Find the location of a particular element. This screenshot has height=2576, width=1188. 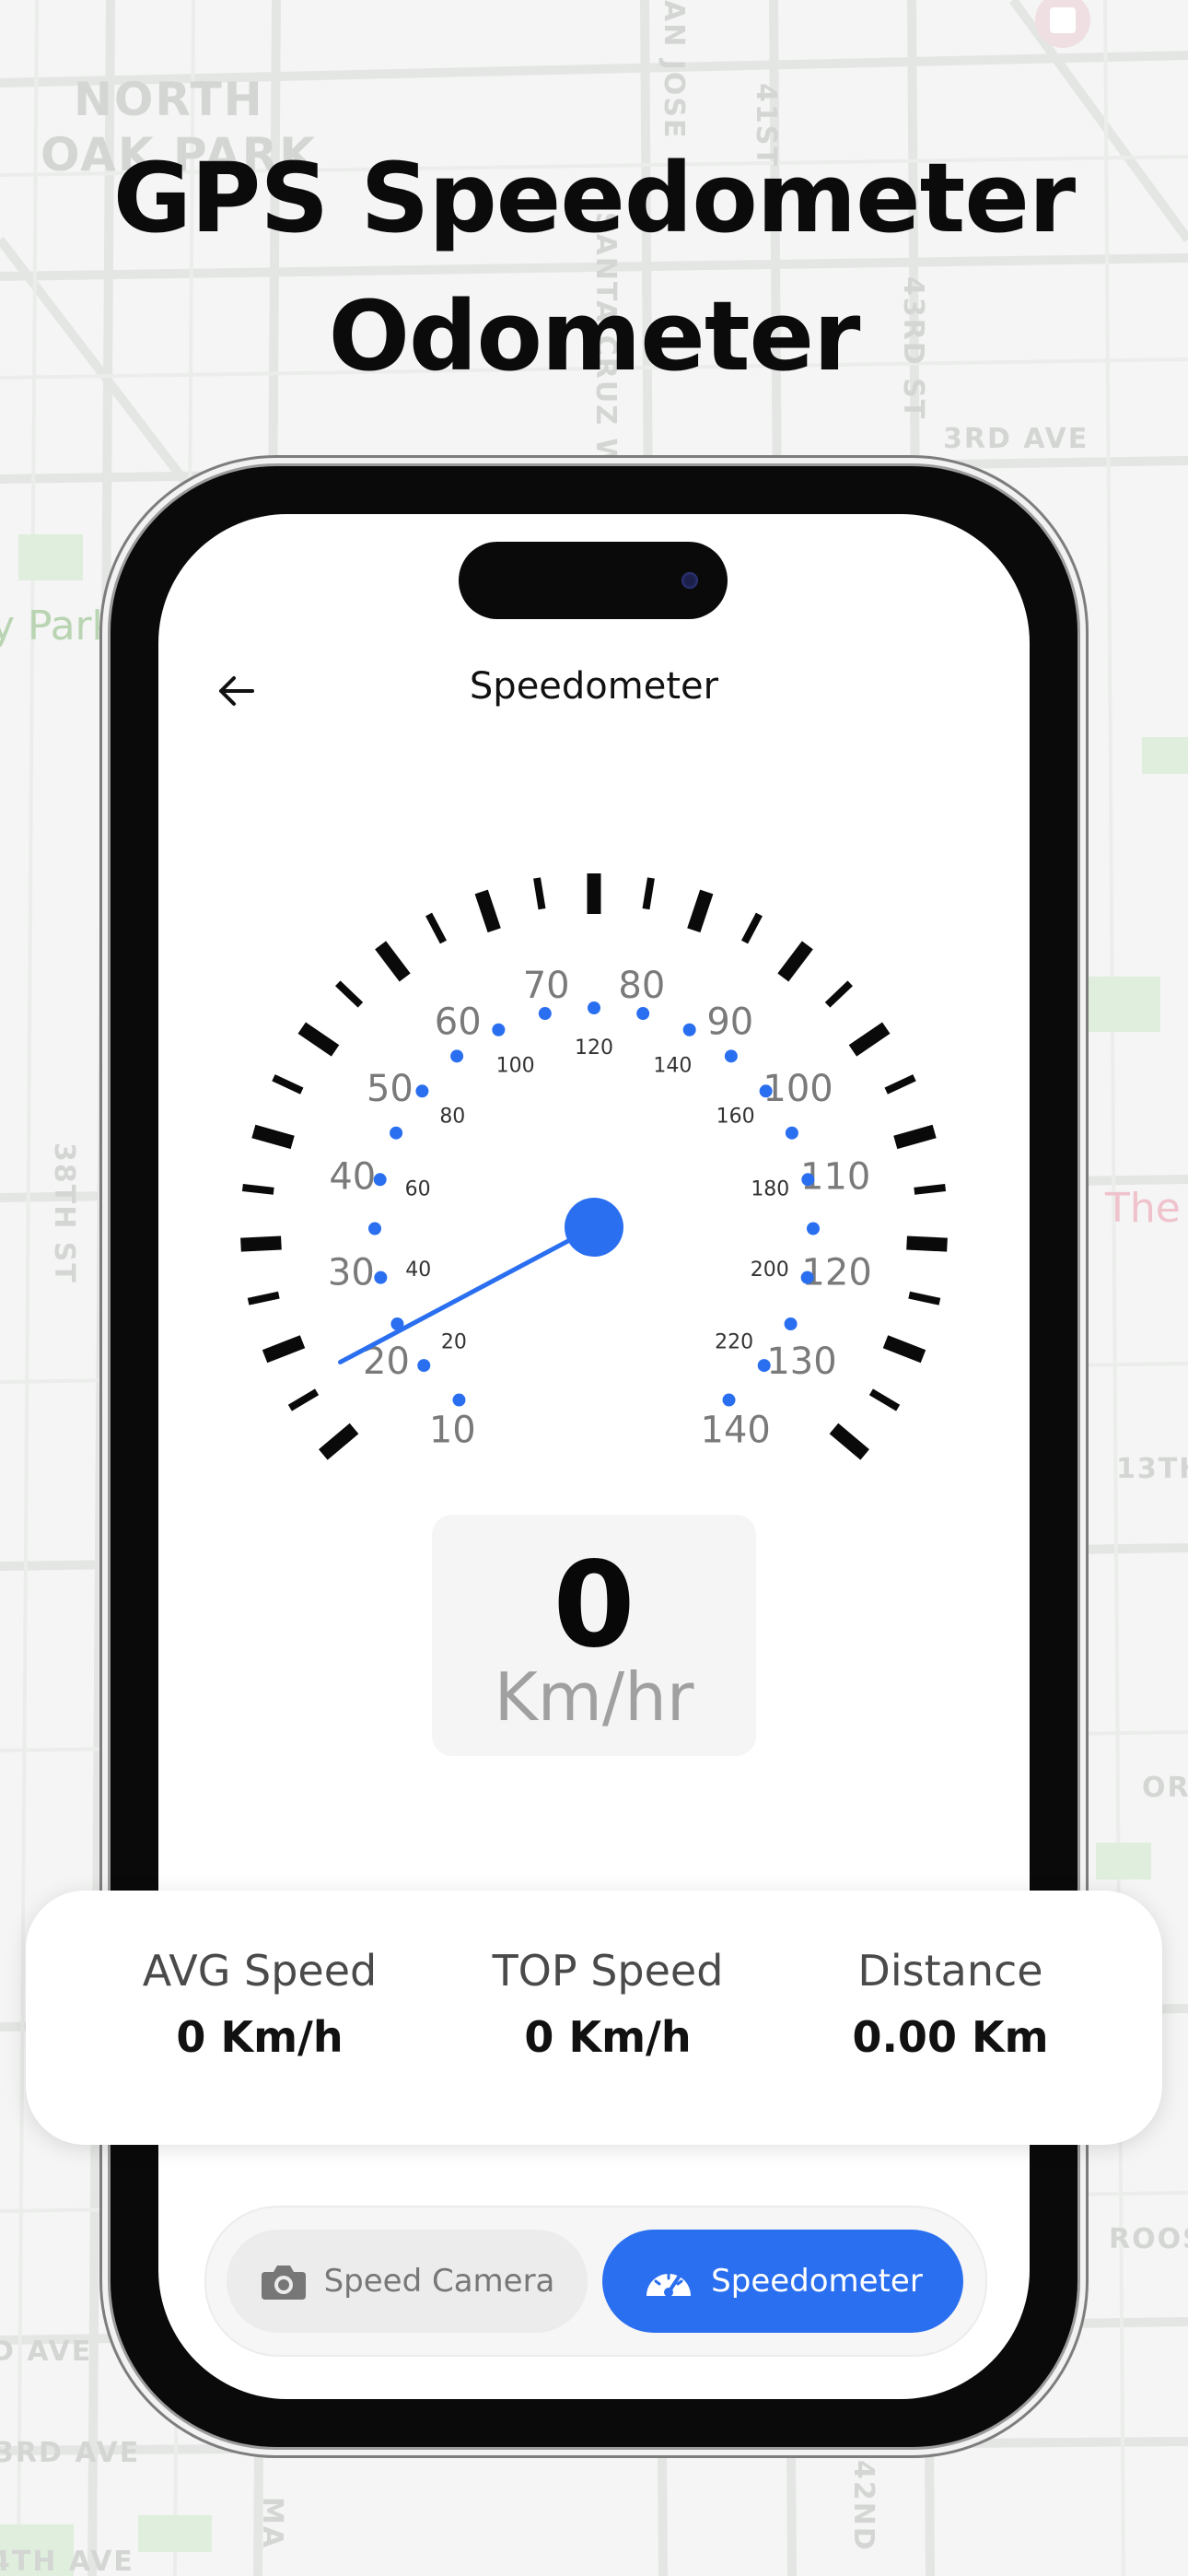

gauge-inner-label: 200 is located at coordinates (770, 1270).